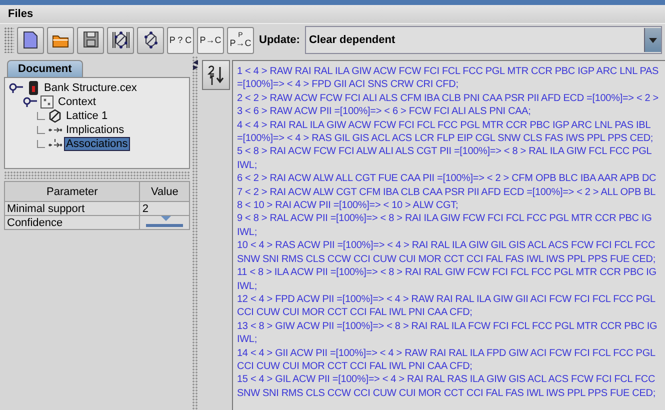 This screenshot has height=410, width=665. What do you see at coordinates (45, 68) in the screenshot?
I see `document-tab: Document` at bounding box center [45, 68].